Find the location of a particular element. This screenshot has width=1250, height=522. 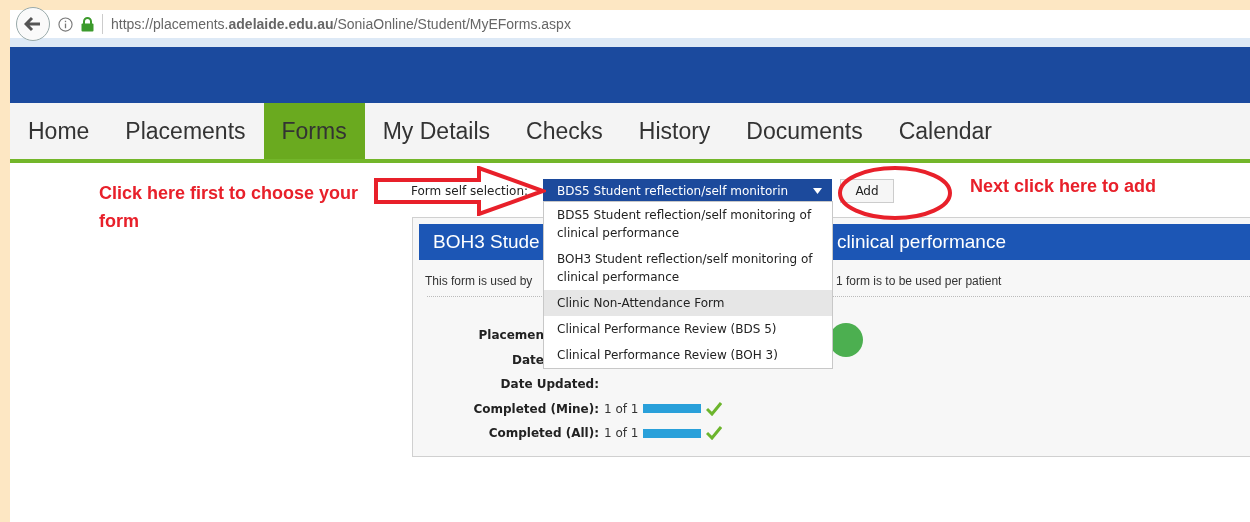

description-text: 1 form is to be used per patient is located at coordinates (919, 281).